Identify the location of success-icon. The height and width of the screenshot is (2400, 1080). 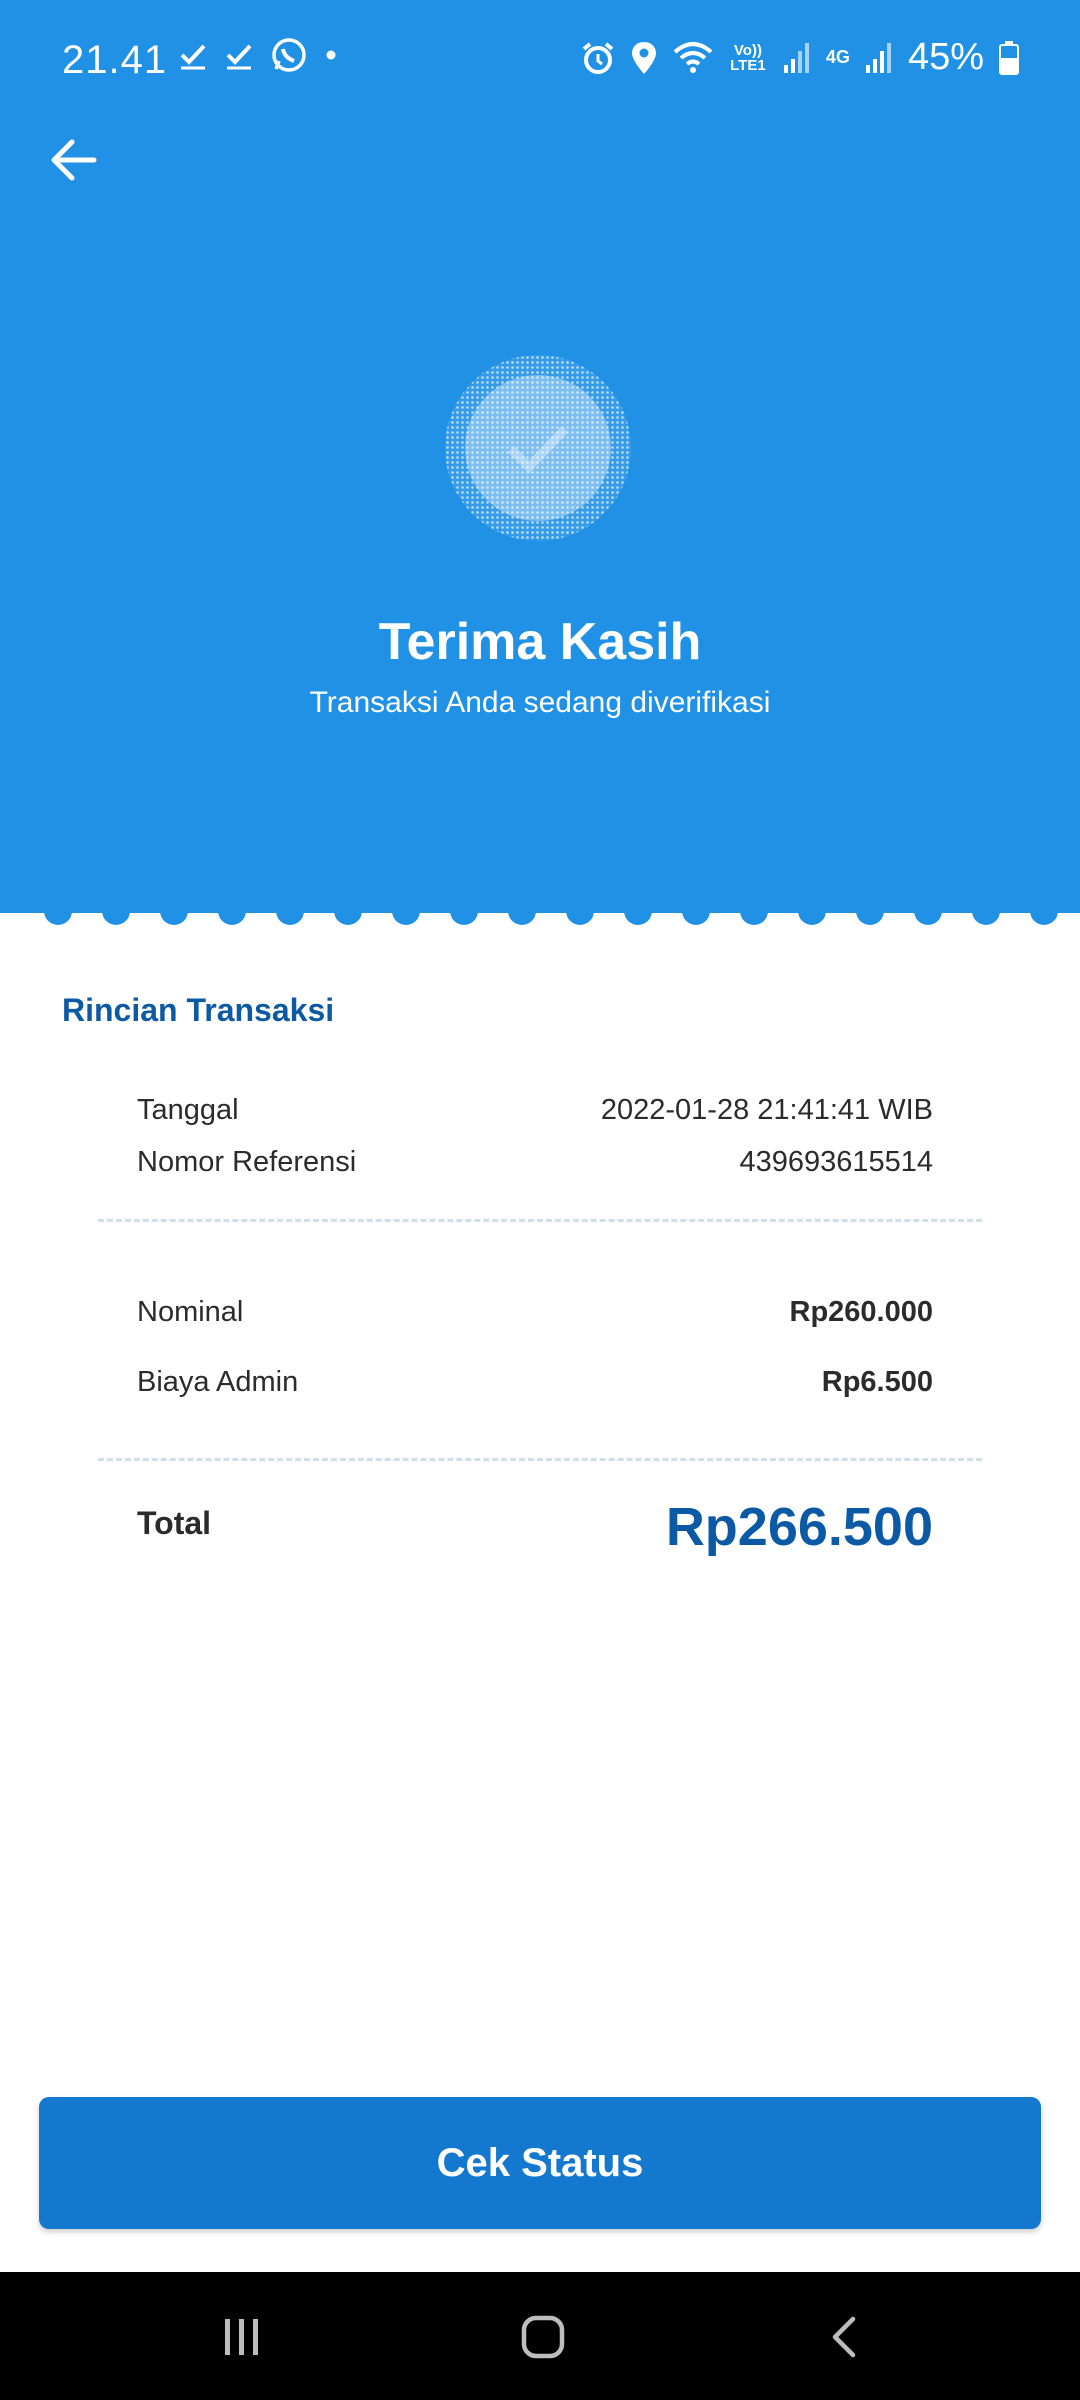
(538, 448).